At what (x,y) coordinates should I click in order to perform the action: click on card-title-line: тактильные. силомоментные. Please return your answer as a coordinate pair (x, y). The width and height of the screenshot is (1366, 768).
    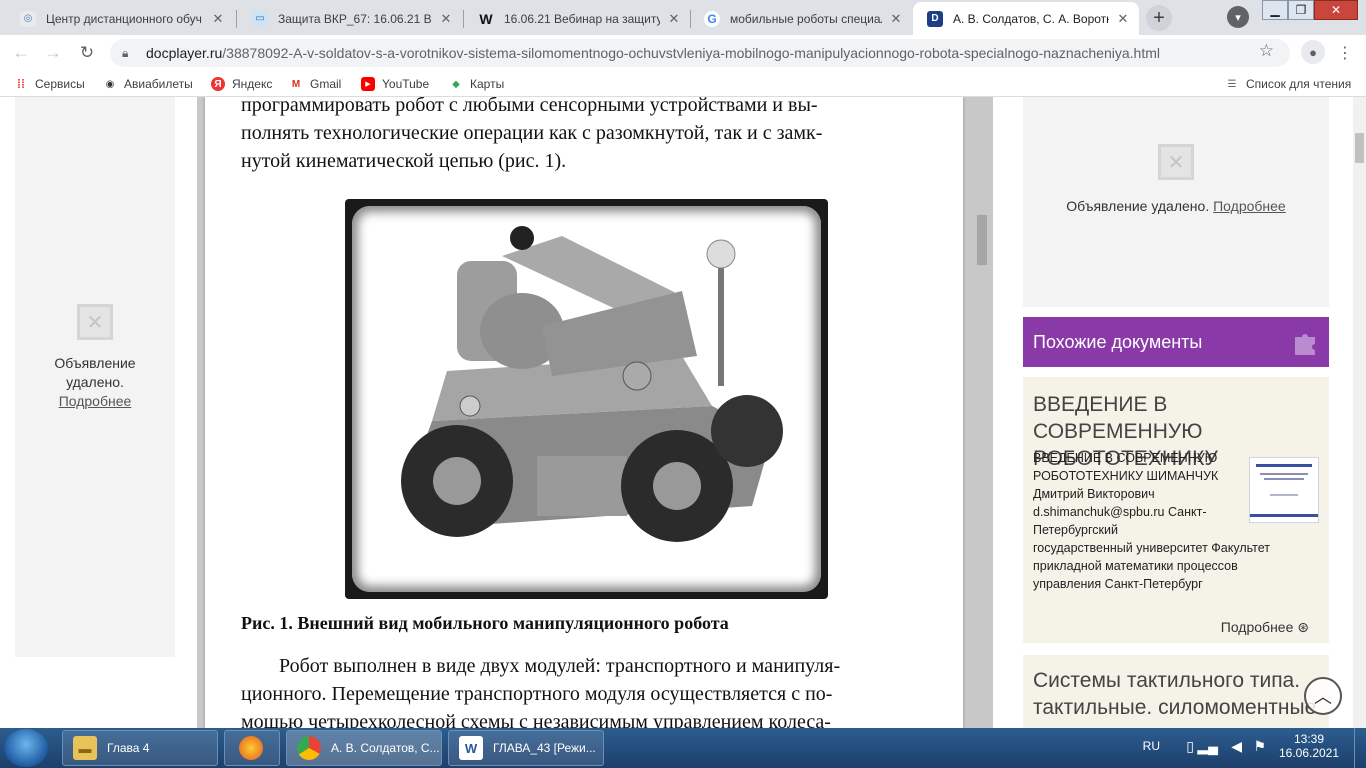
    Looking at the image, I should click on (1175, 707).